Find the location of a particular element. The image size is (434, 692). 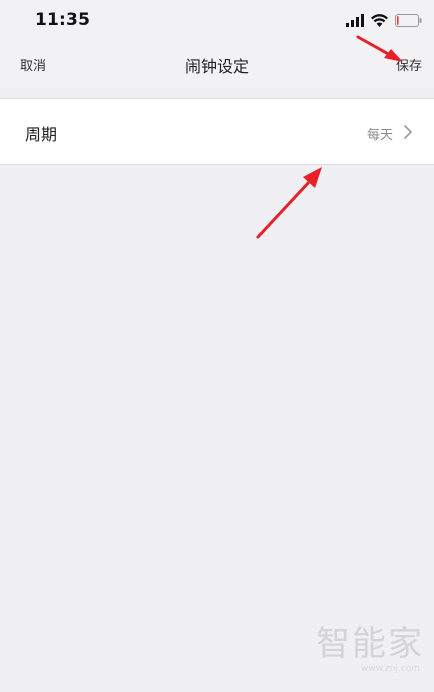

arrow-to-period-row is located at coordinates (289, 203).